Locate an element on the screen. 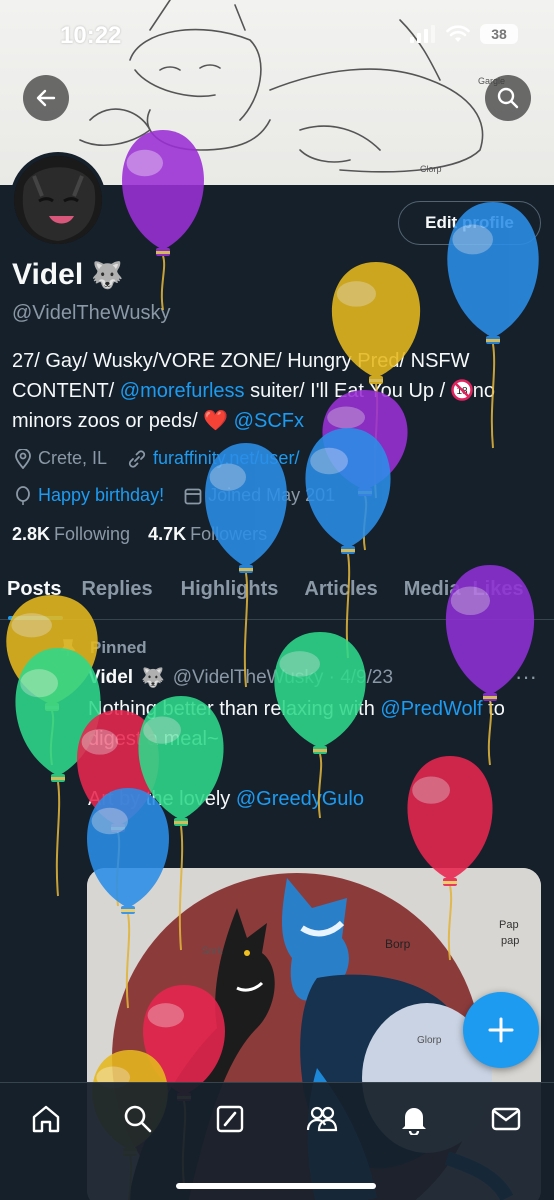 This screenshot has height=1200, width=554. signal-icon is located at coordinates (422, 34).